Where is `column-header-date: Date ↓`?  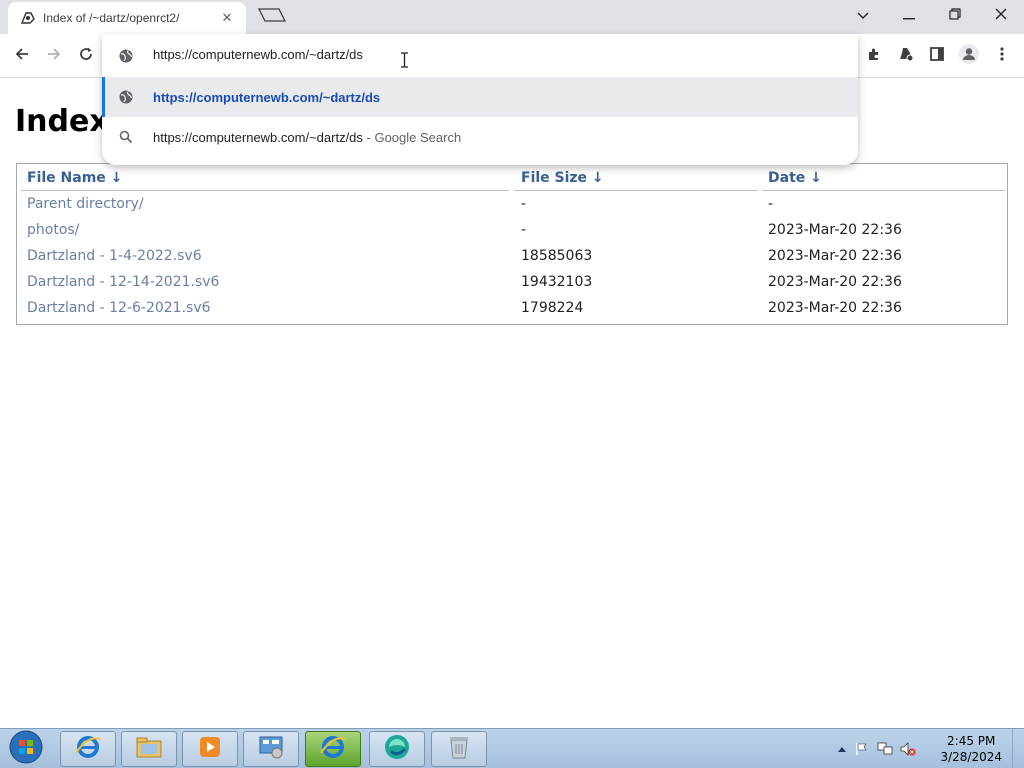 column-header-date: Date ↓ is located at coordinates (882, 177).